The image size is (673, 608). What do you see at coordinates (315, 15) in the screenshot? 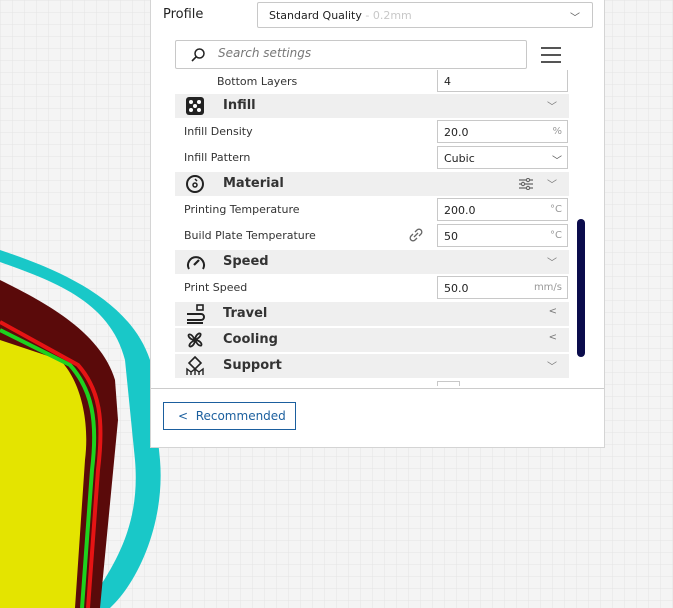
I see `profile-value: Standard Quality` at bounding box center [315, 15].